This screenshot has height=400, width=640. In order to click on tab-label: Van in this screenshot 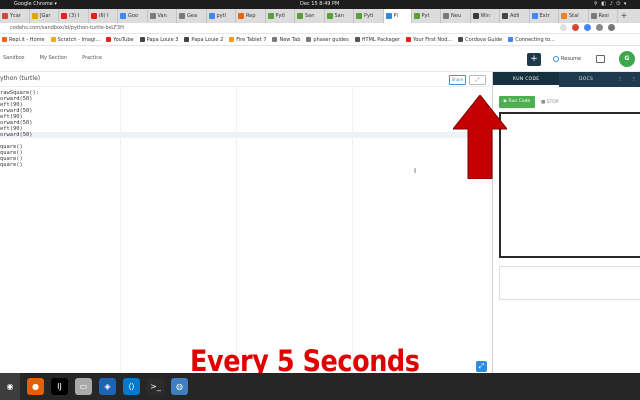, I will do `click(162, 16)`.